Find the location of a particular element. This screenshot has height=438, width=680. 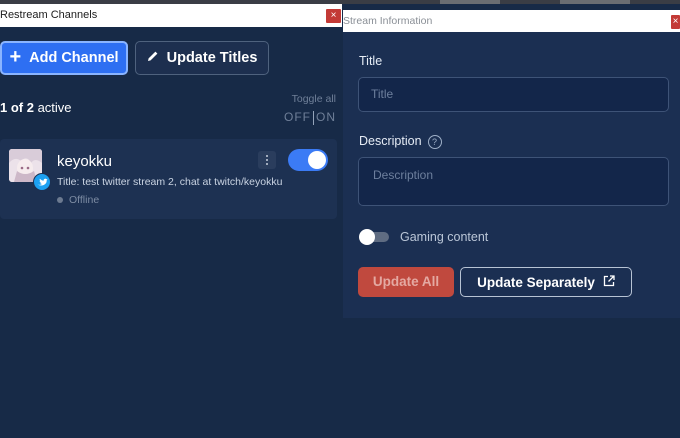

toggle-all-label: Toggle all is located at coordinates (313, 99).